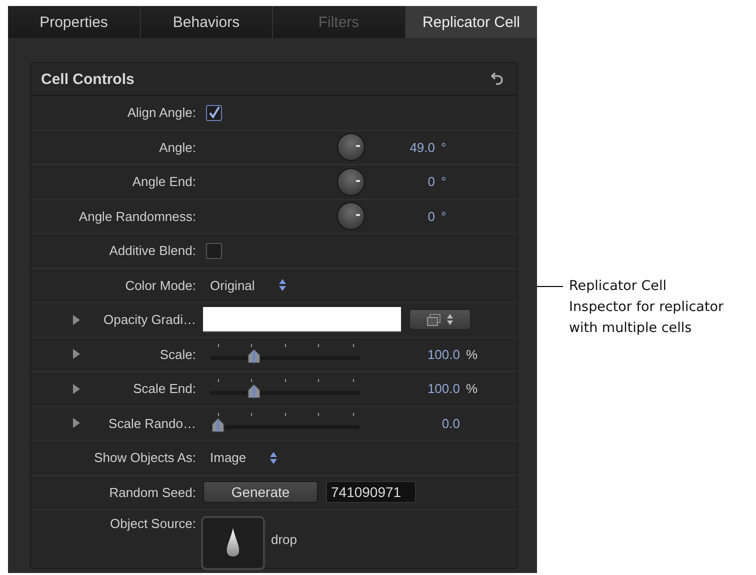 This screenshot has height=575, width=756. What do you see at coordinates (400, 147) in the screenshot?
I see `value-field: 49.0` at bounding box center [400, 147].